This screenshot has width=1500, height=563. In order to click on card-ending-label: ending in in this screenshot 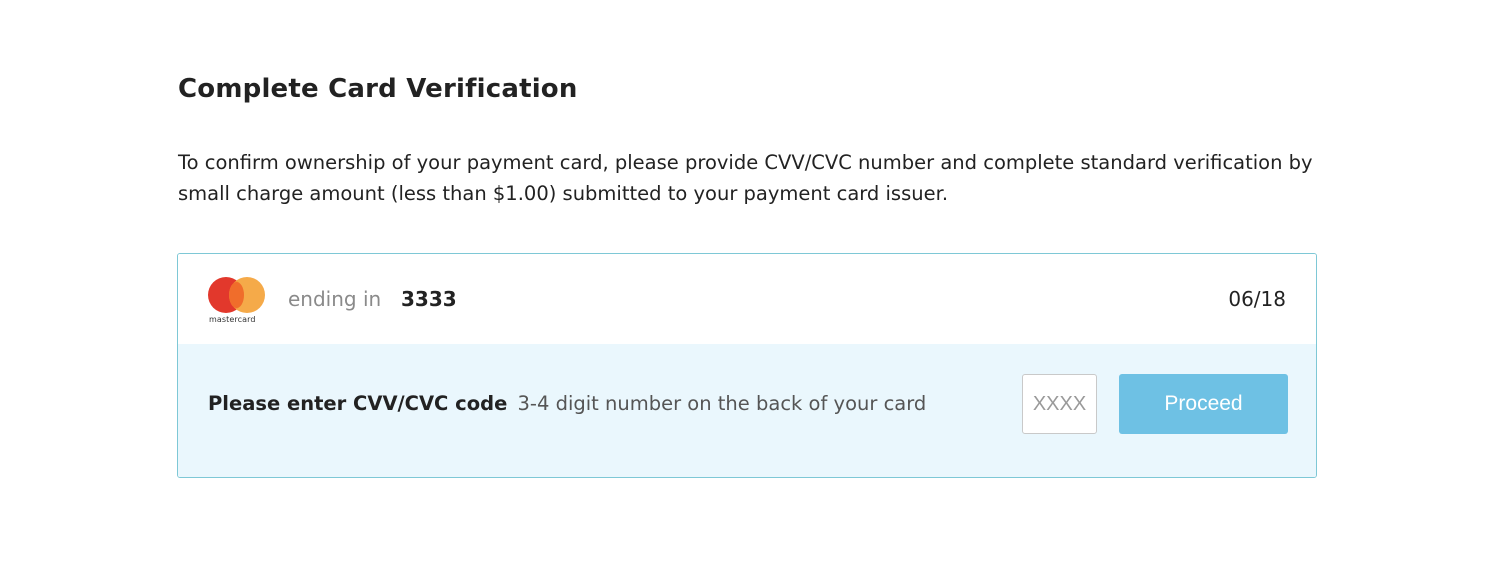, I will do `click(335, 299)`.